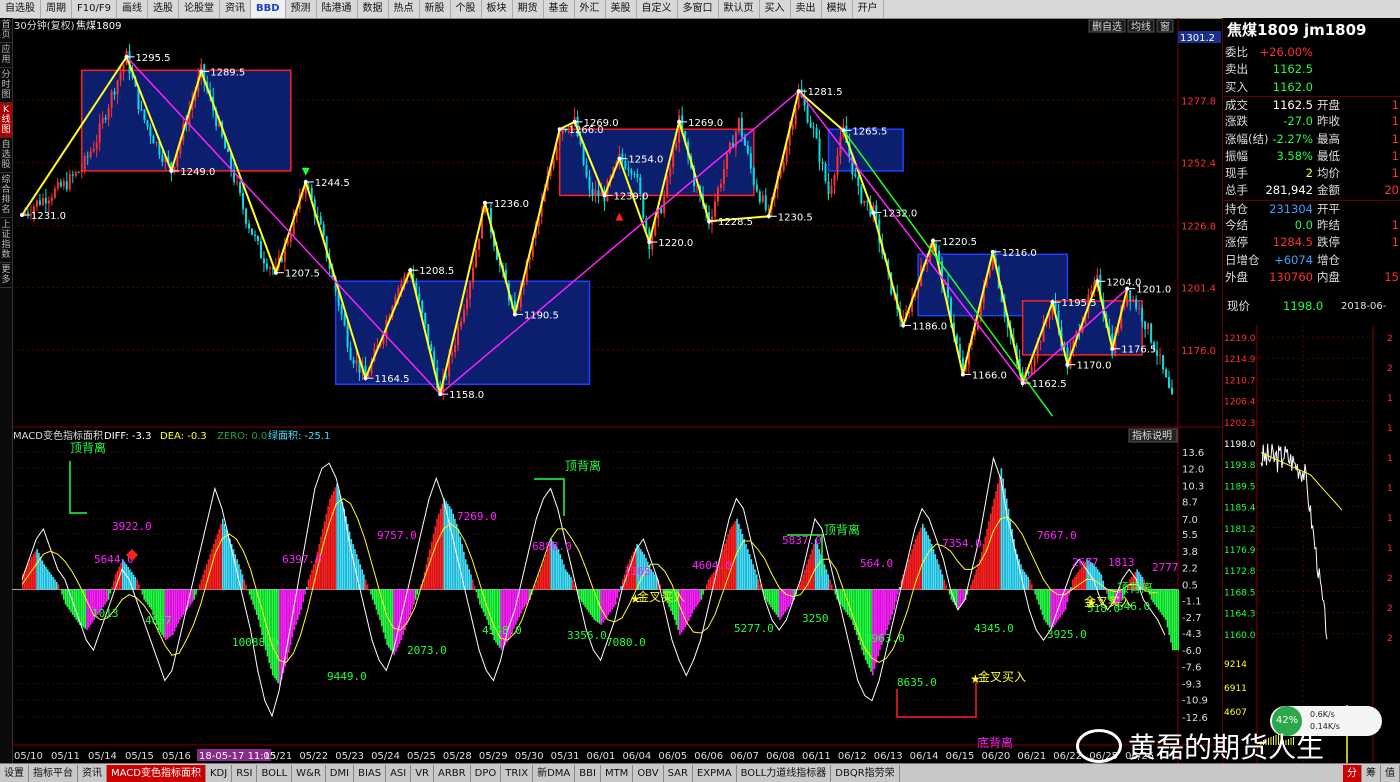  I want to click on sidebar-item-0: 首页, so click(6, 30).